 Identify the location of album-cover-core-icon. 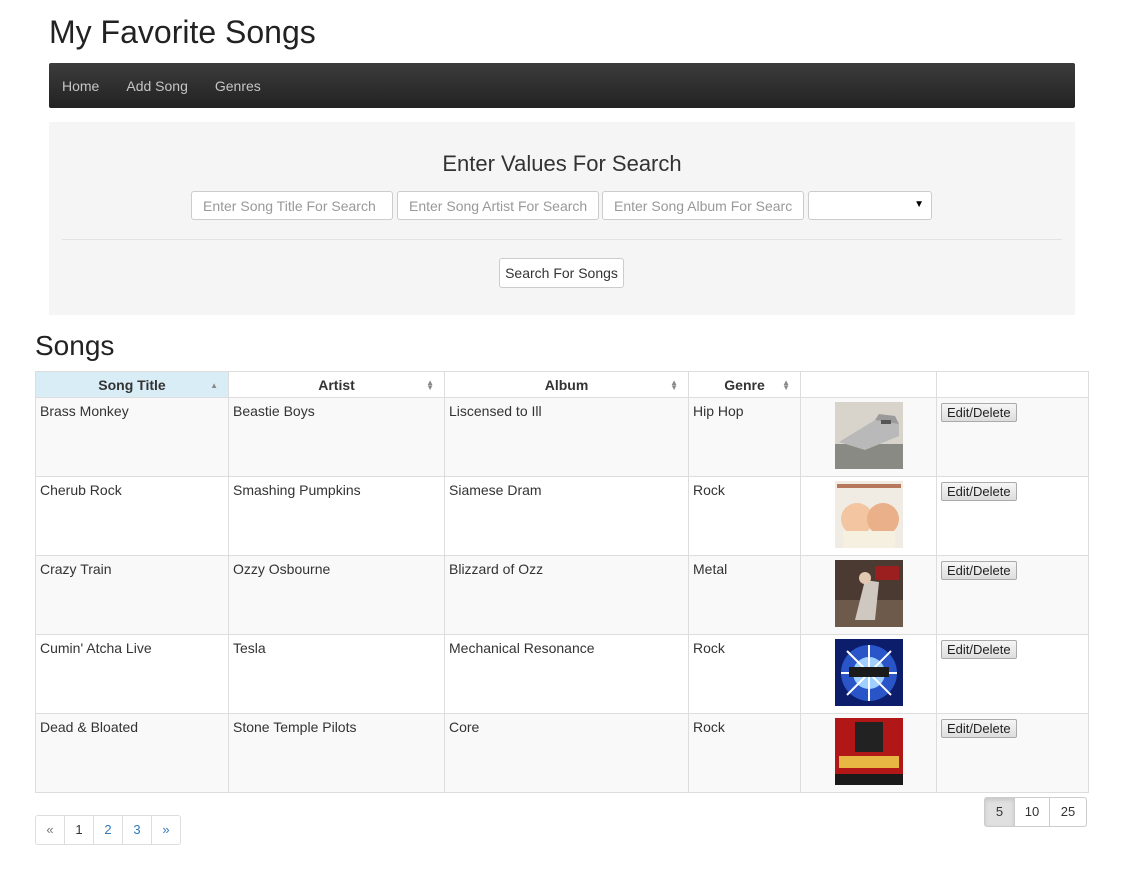
(868, 751).